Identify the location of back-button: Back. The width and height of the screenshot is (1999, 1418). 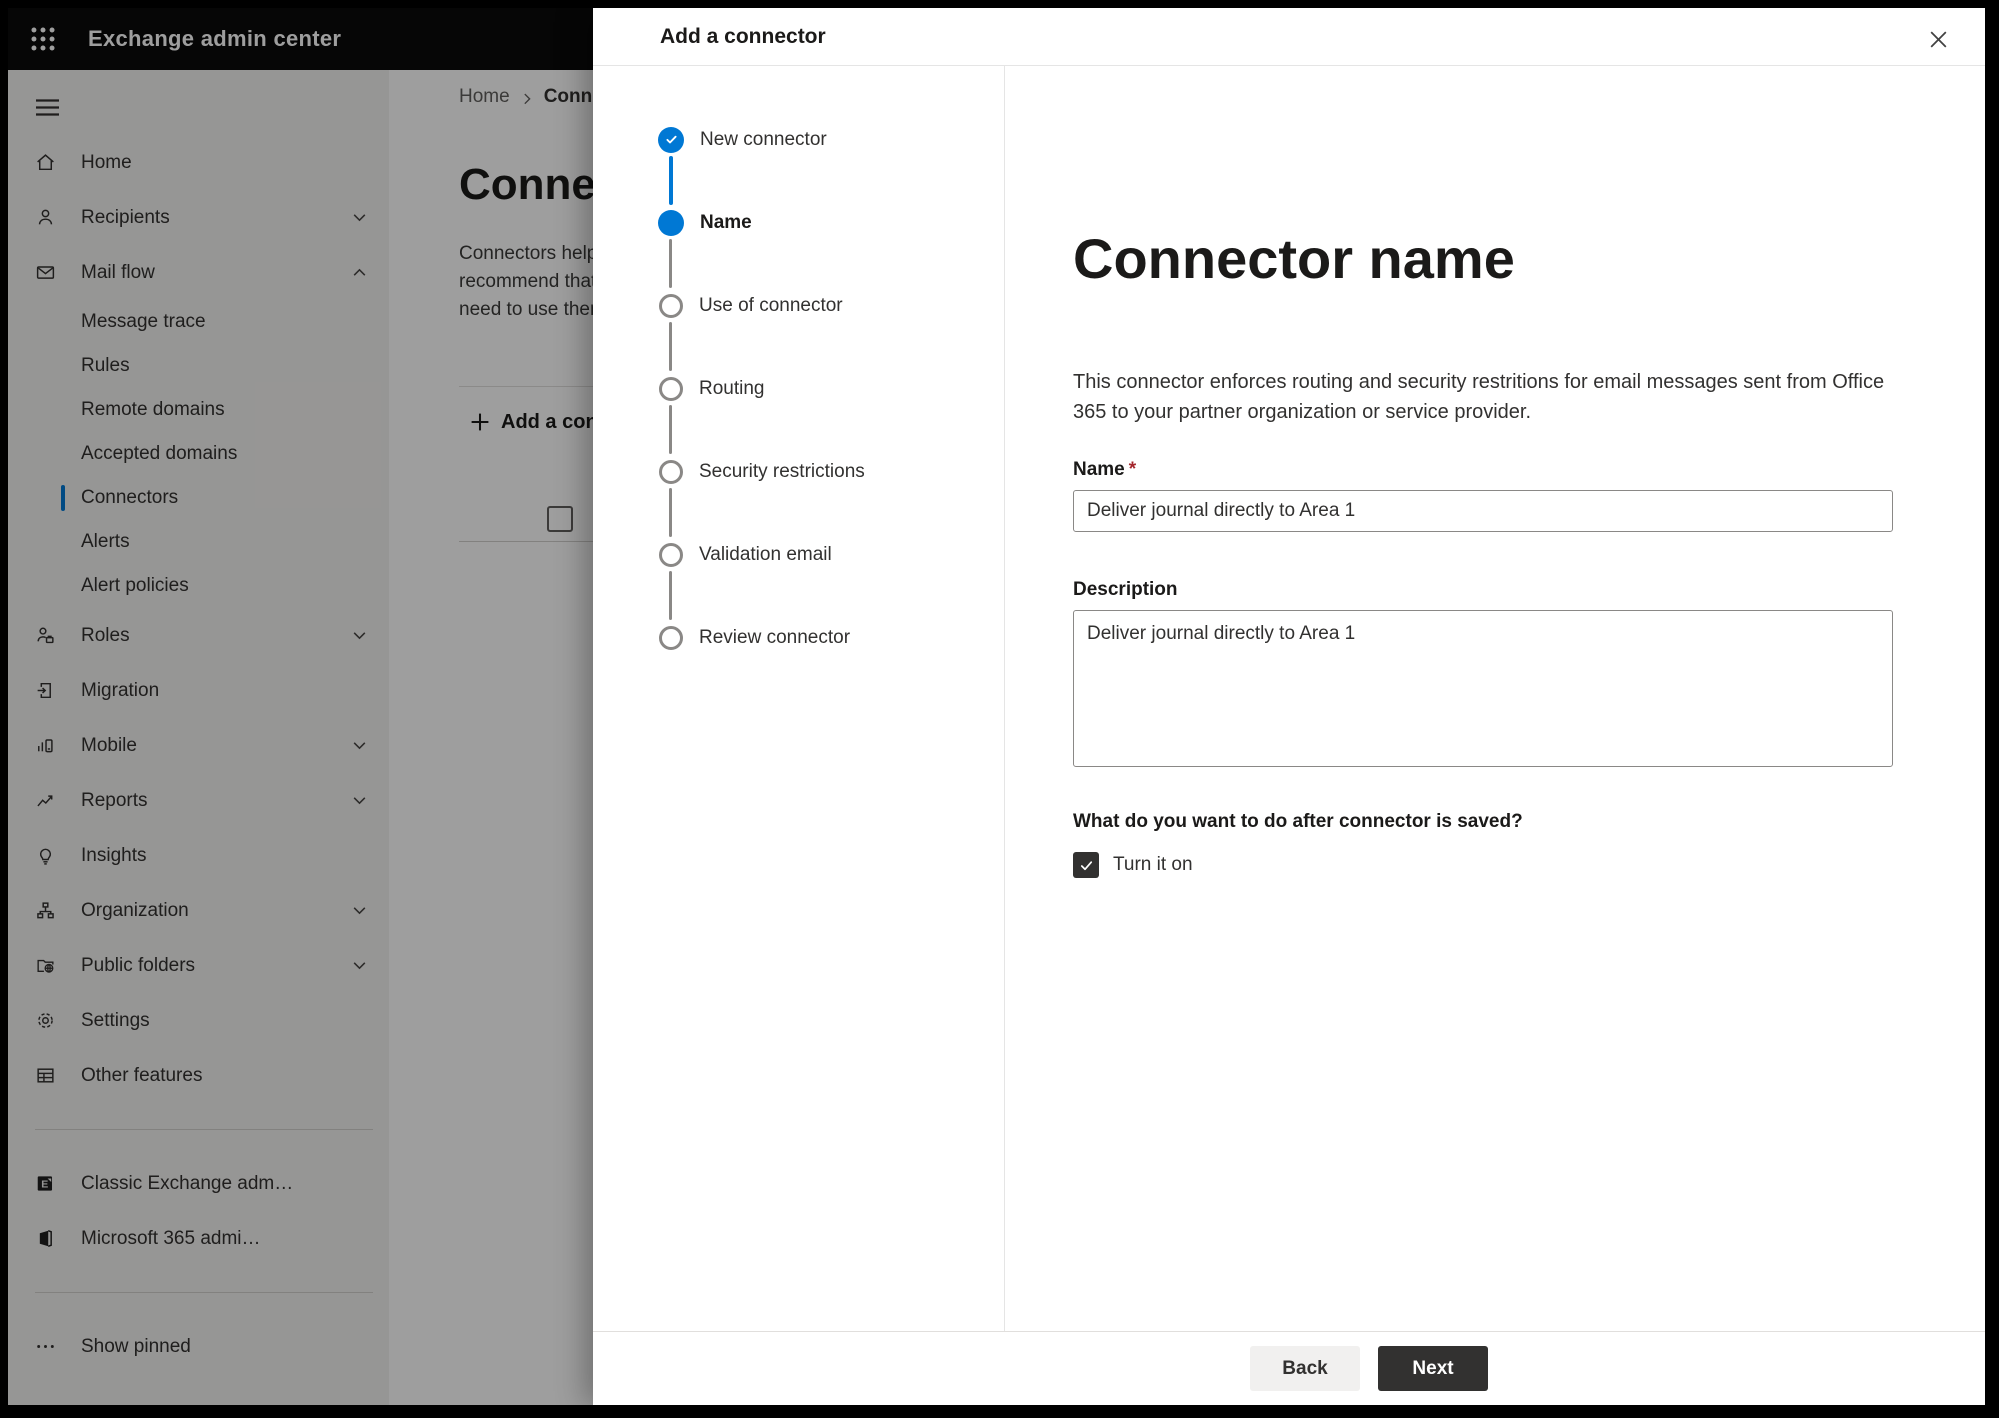
(1305, 1368).